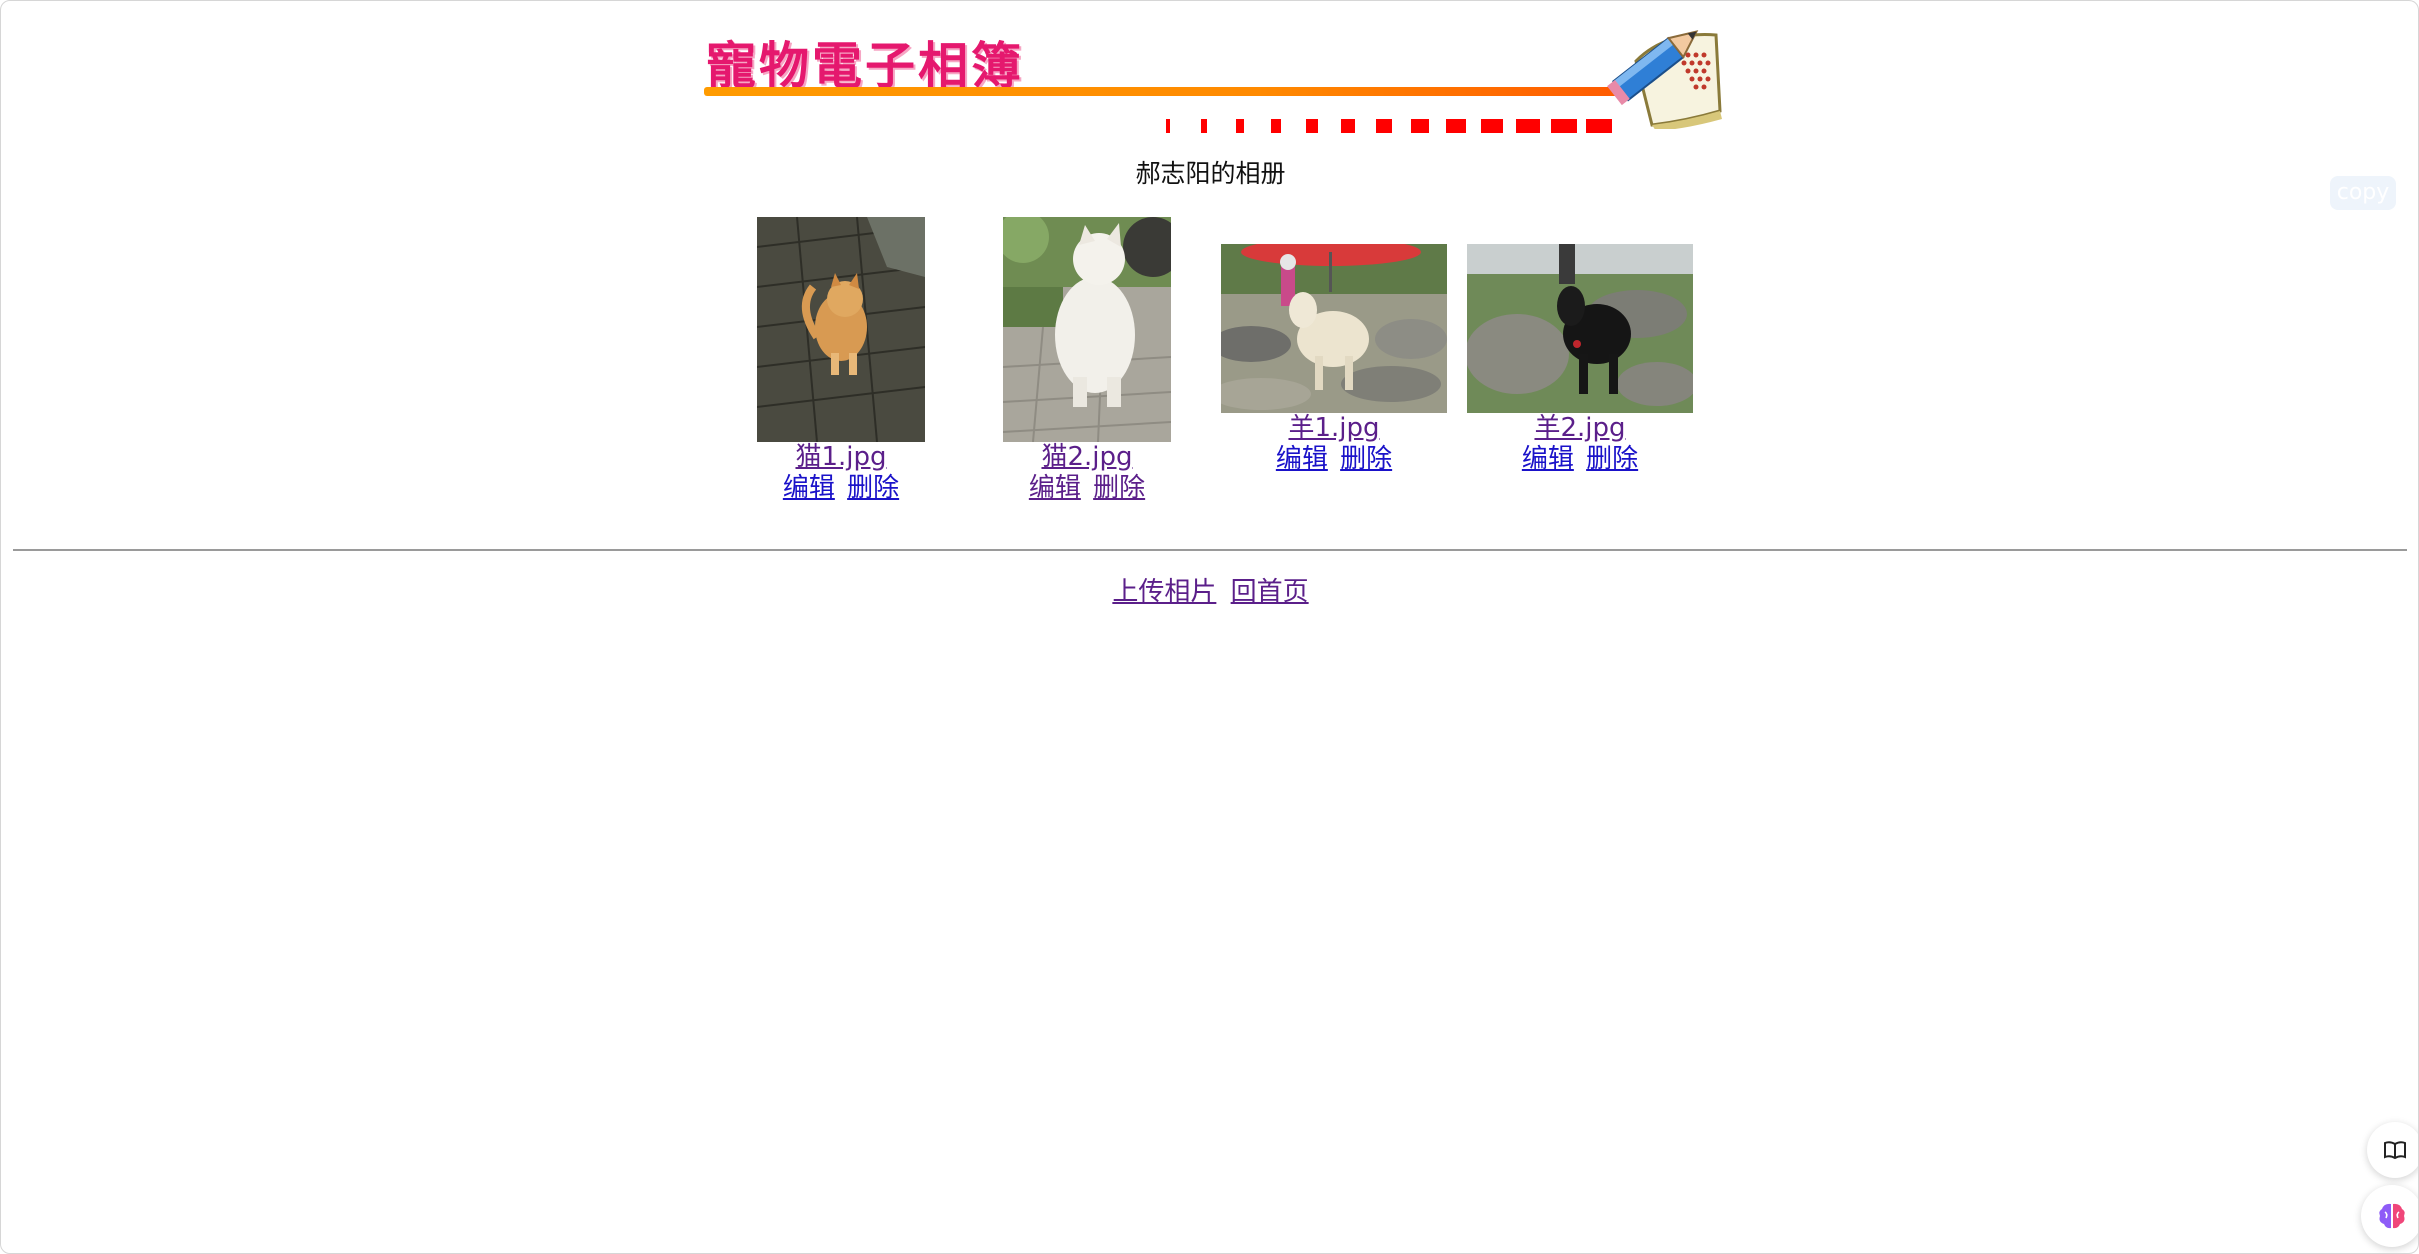  What do you see at coordinates (1087, 457) in the screenshot?
I see `photo-filename-link: 猫2.jpg` at bounding box center [1087, 457].